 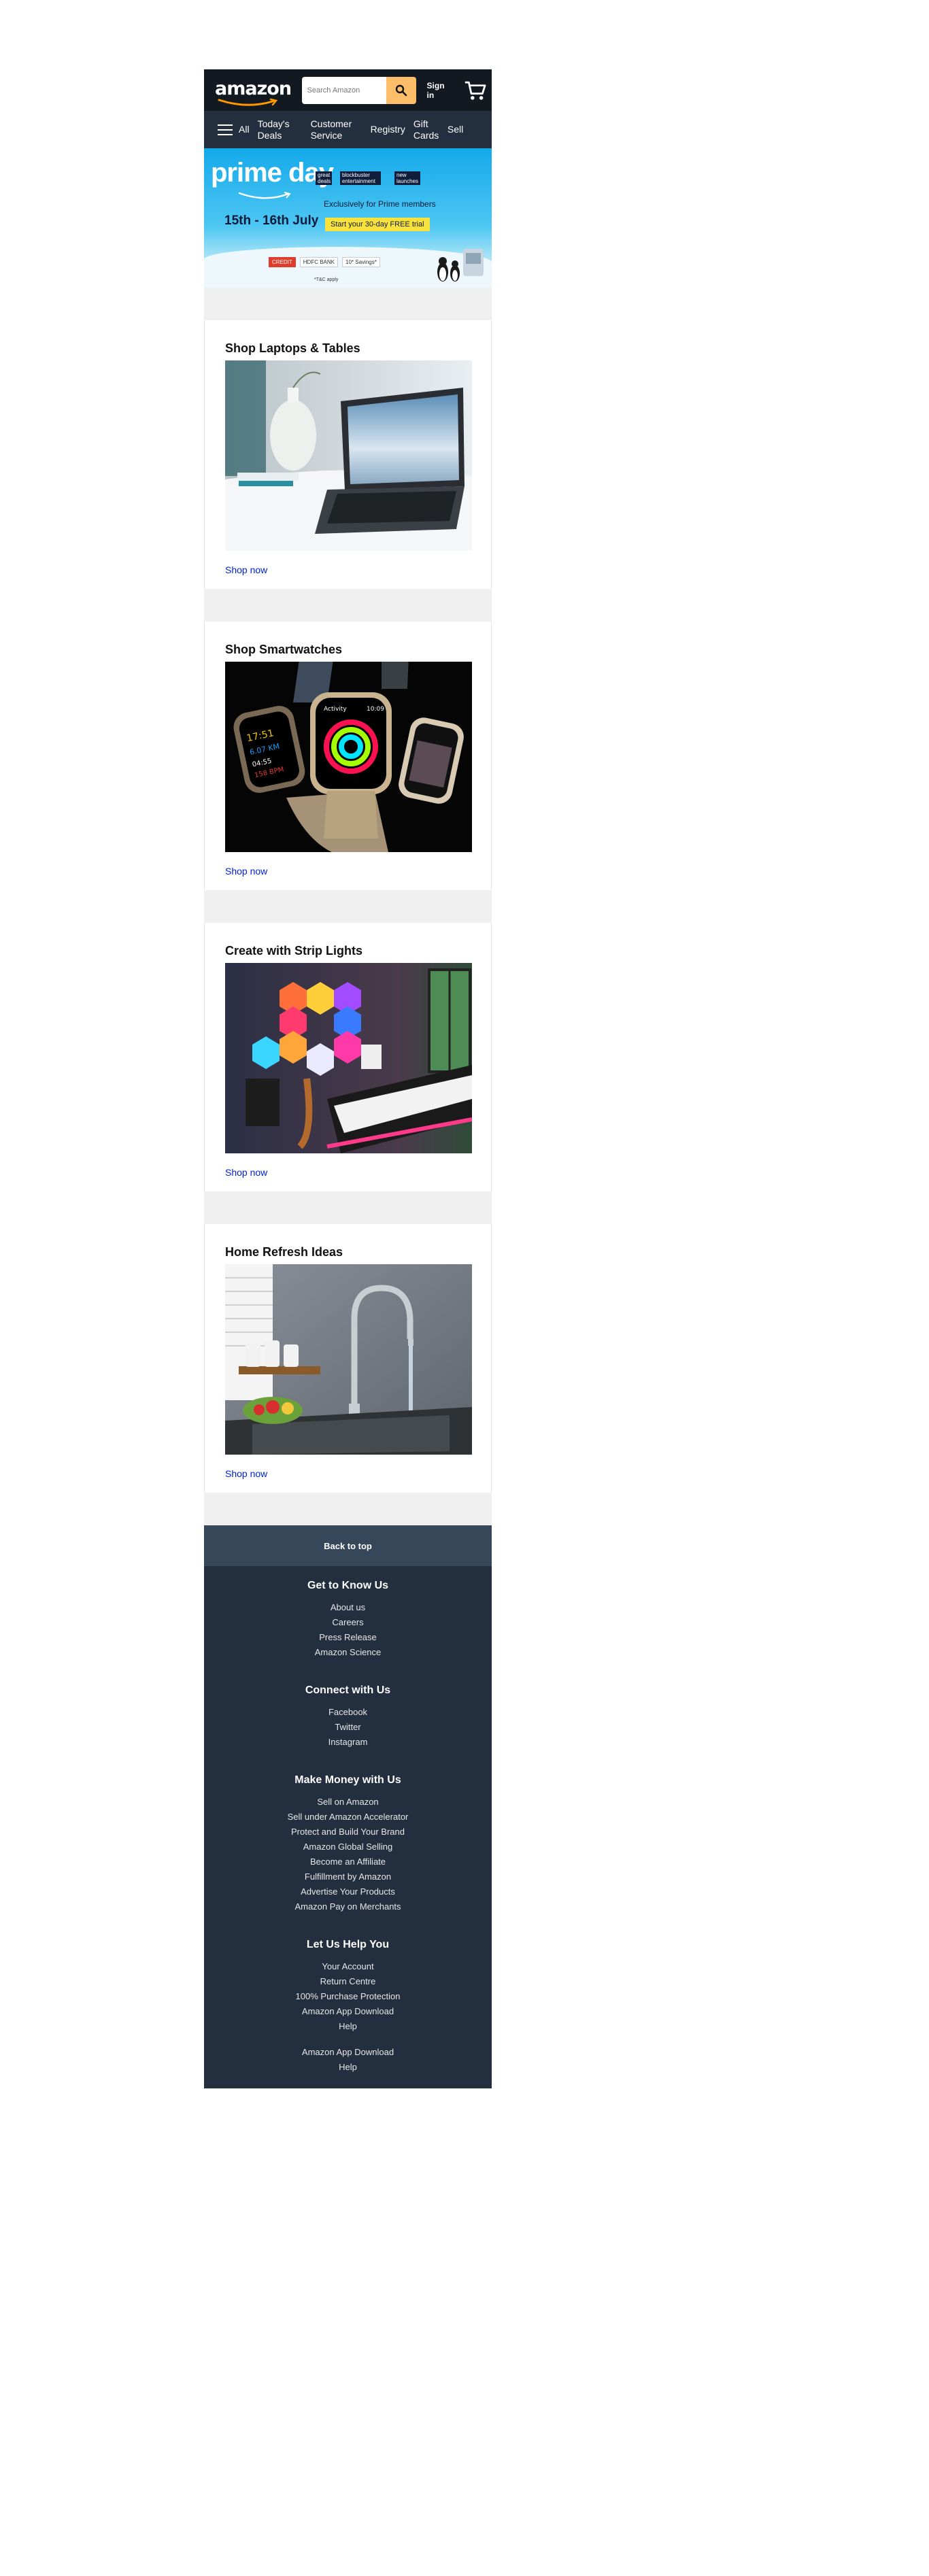 What do you see at coordinates (348, 1802) in the screenshot?
I see `footer-link: Sell on Amazon` at bounding box center [348, 1802].